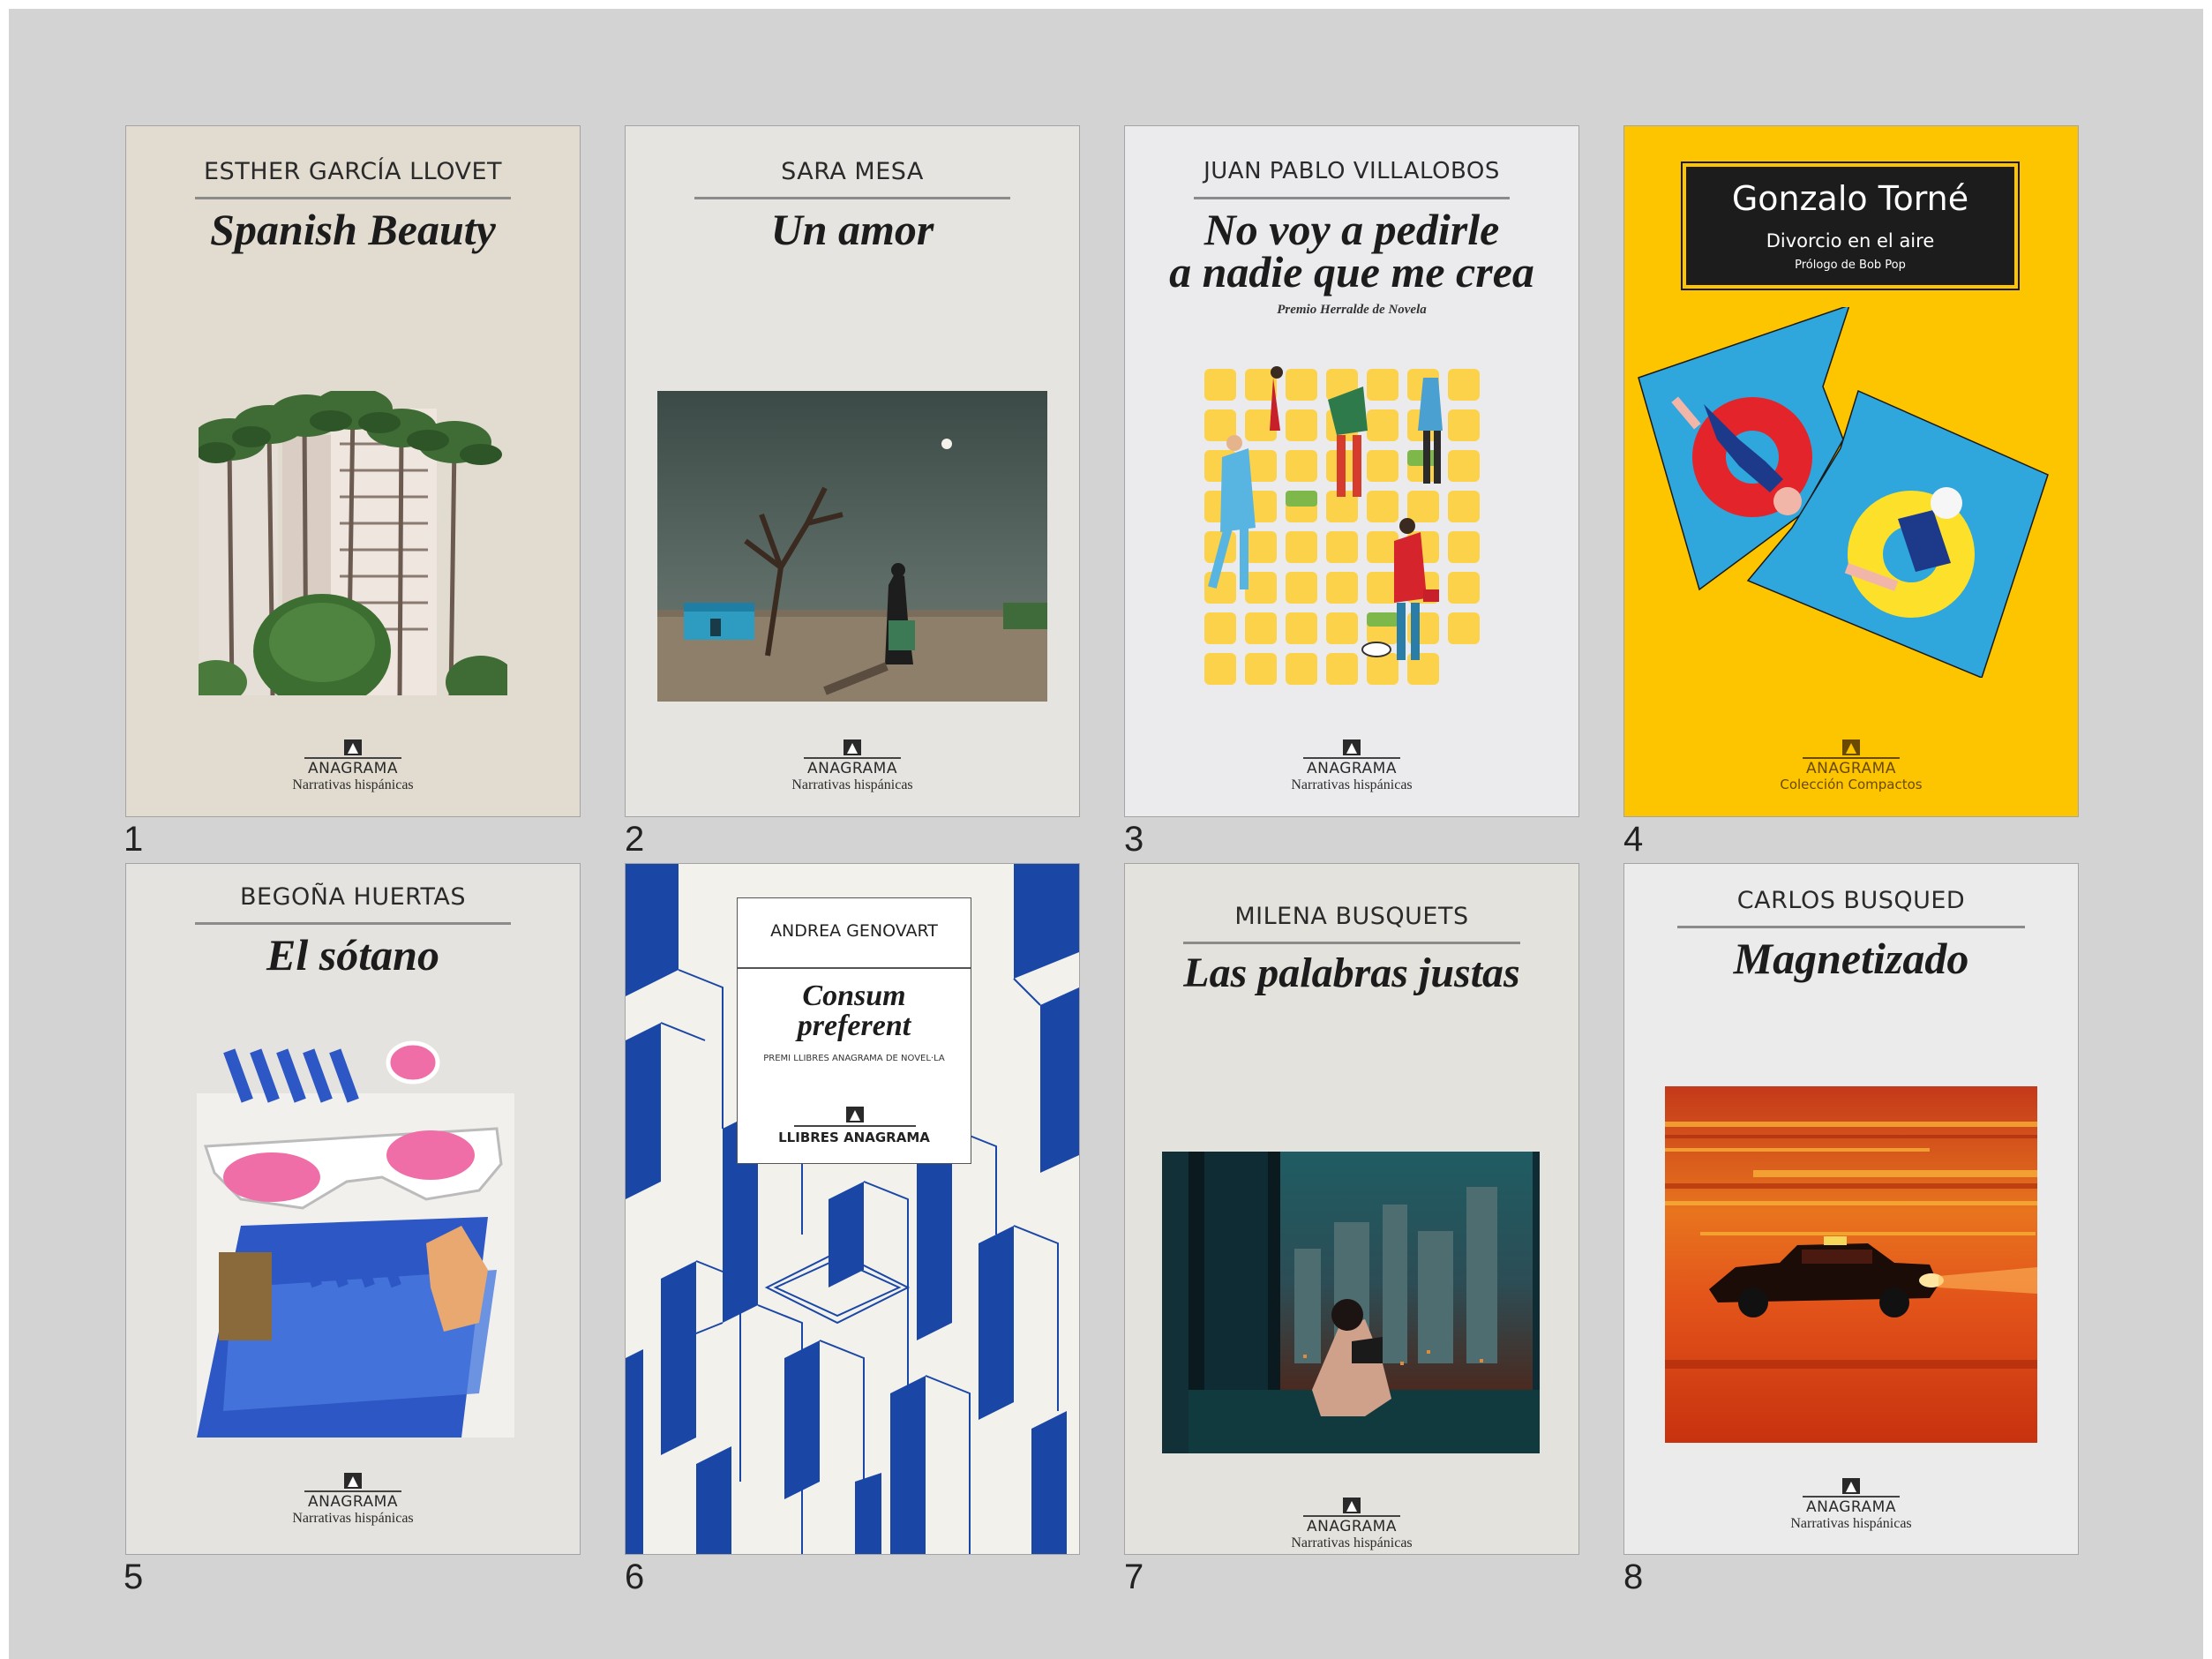 The height and width of the screenshot is (1659, 2212). I want to click on cover-author: SARA MESA, so click(853, 171).